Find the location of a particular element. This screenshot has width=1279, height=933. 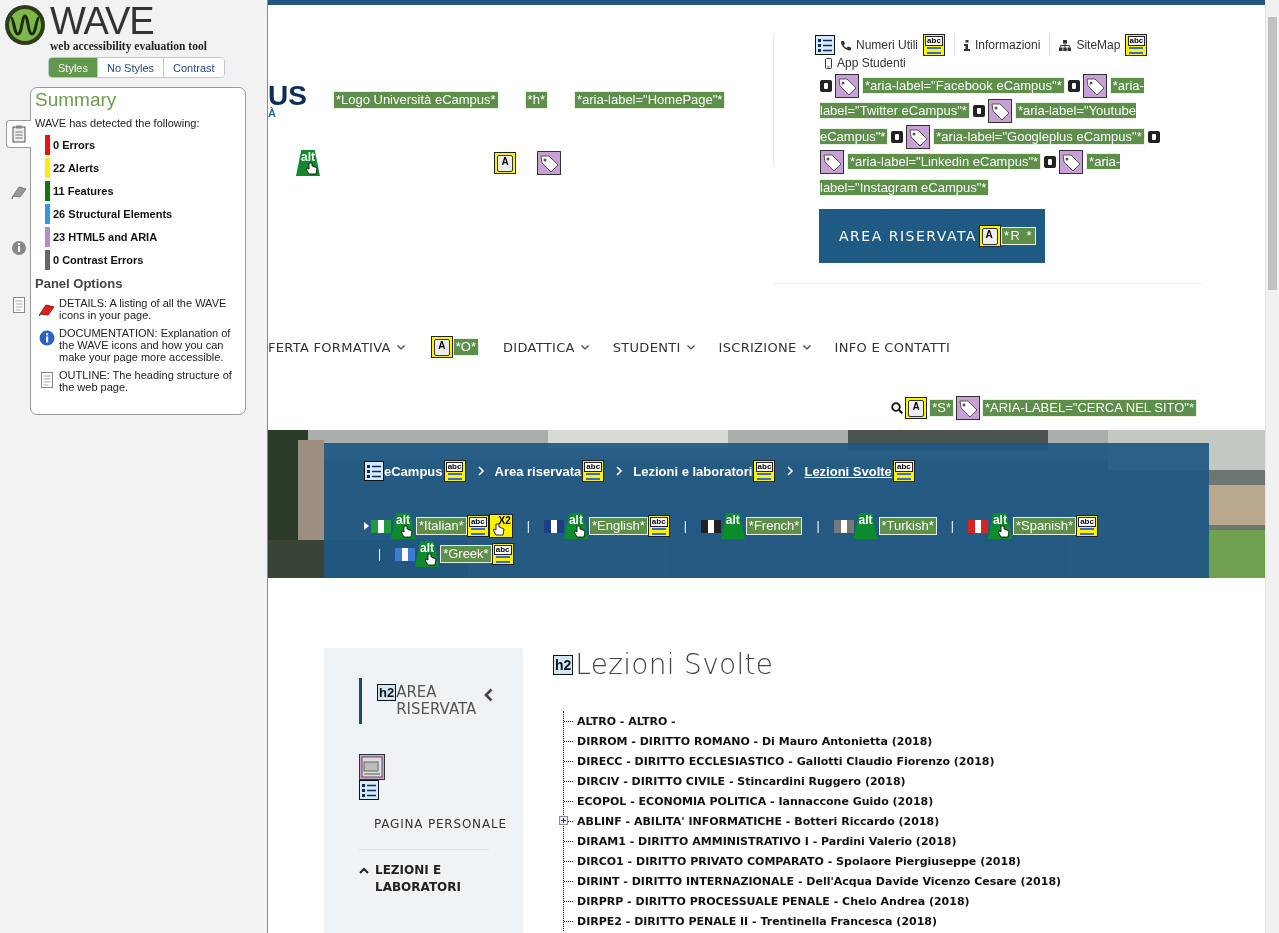

clipboard-icon is located at coordinates (19, 134).